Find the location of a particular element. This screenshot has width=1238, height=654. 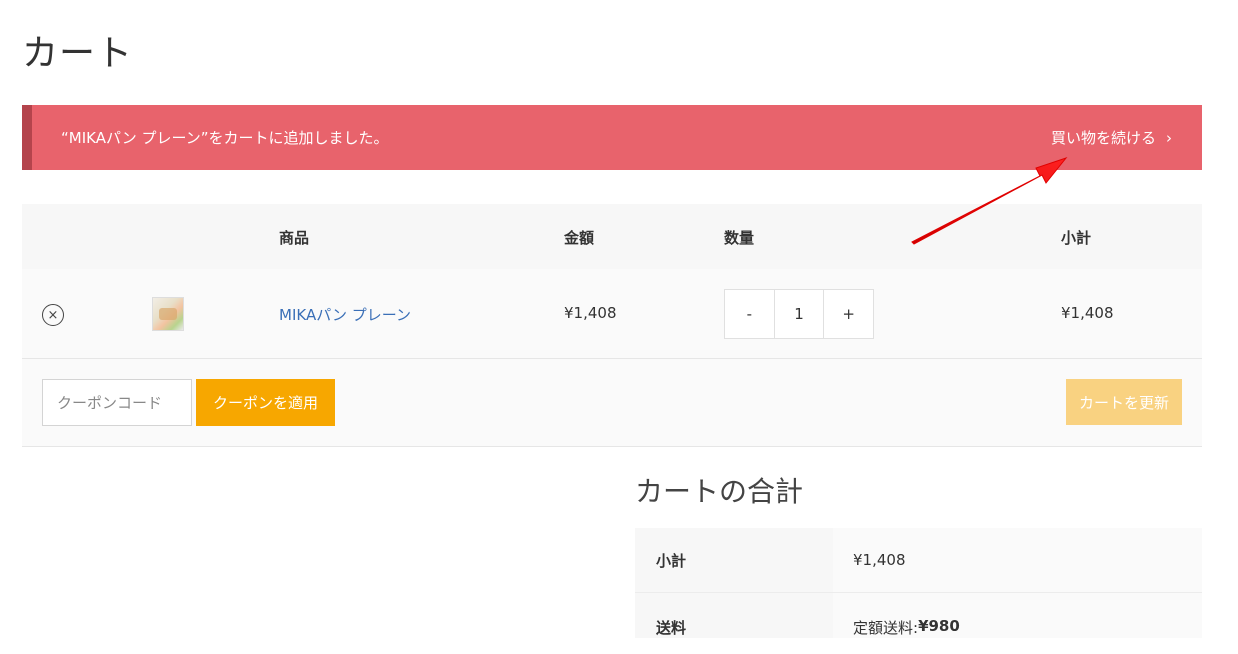

continue-shopping-button: 買い物を続ける › is located at coordinates (1111, 137).